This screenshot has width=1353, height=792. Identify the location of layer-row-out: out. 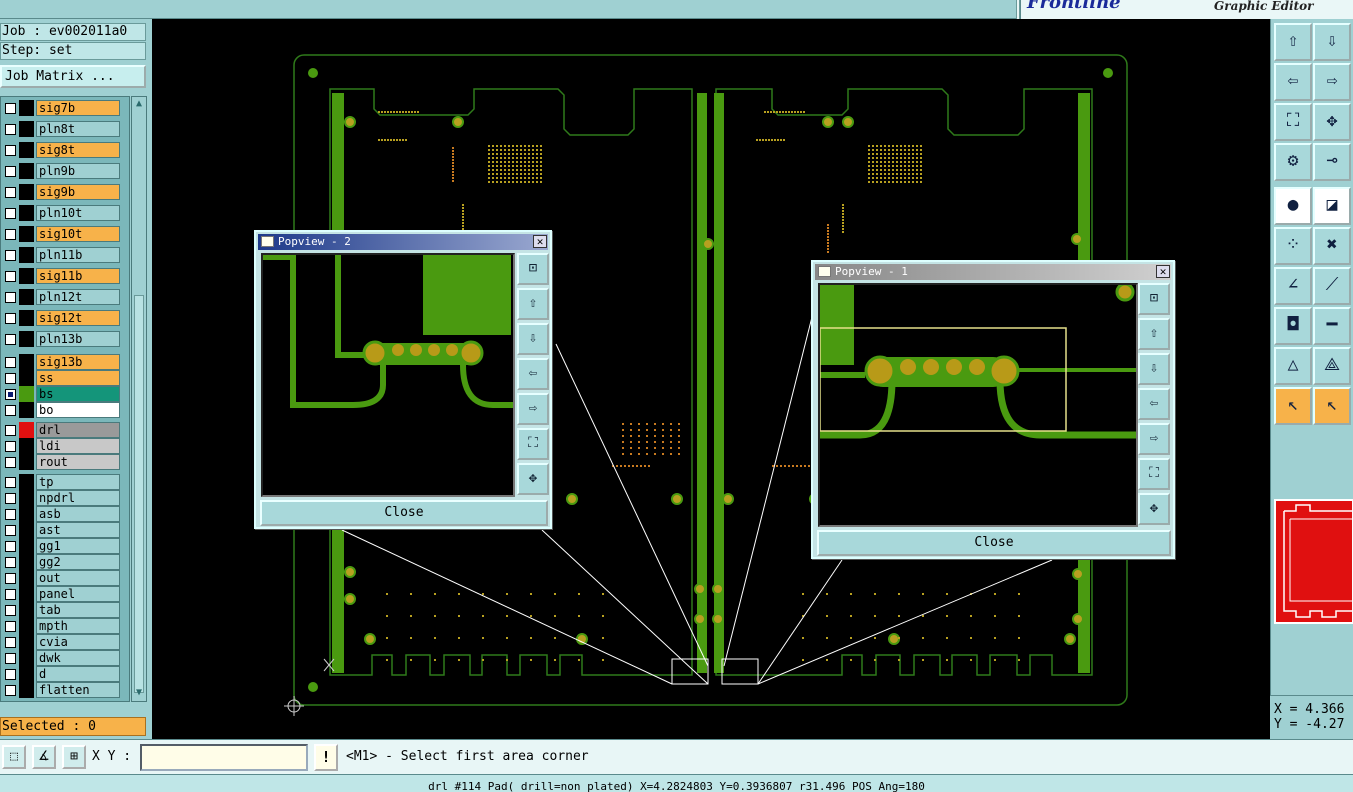
(61, 578).